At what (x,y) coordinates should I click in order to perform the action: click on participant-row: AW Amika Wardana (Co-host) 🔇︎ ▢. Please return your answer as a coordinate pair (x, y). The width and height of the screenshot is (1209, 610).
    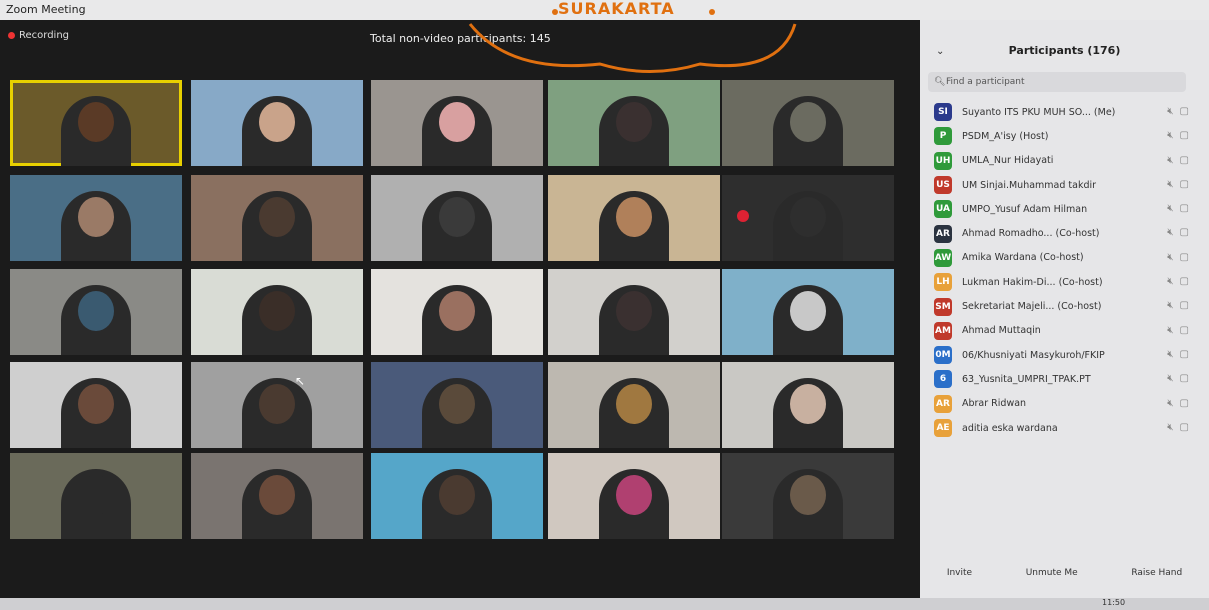
    Looking at the image, I should click on (1064, 258).